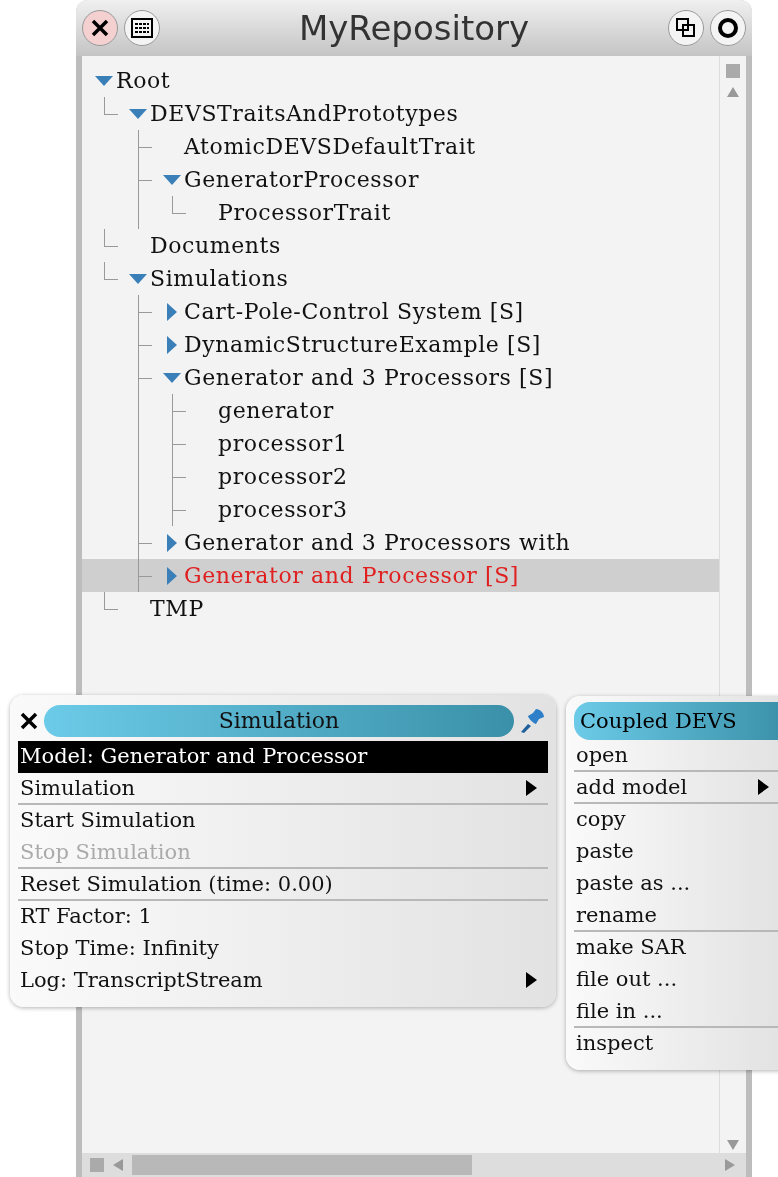  Describe the element at coordinates (283, 949) in the screenshot. I see `menu-item: Stop Time: Infinity` at that location.